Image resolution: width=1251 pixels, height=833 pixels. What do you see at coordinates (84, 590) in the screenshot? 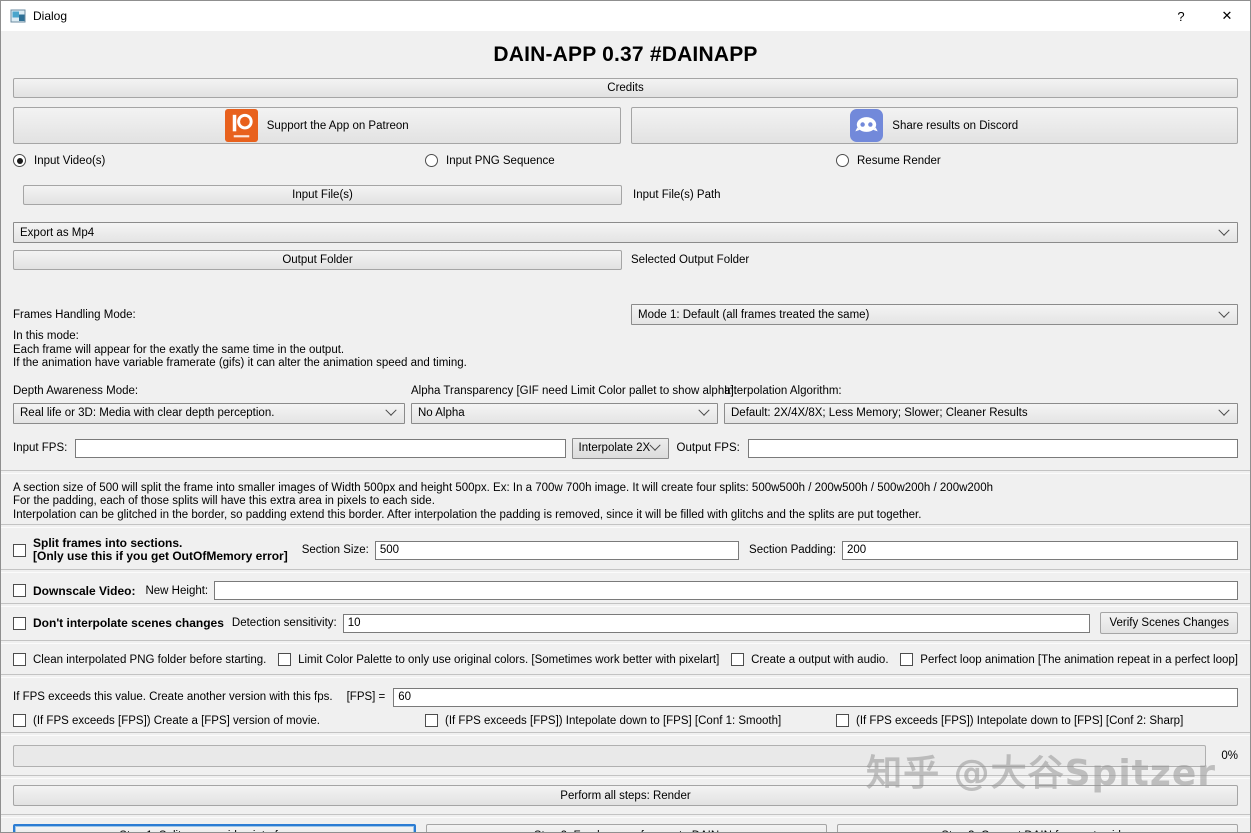
I see `downscale-label: Downscale Video:` at bounding box center [84, 590].